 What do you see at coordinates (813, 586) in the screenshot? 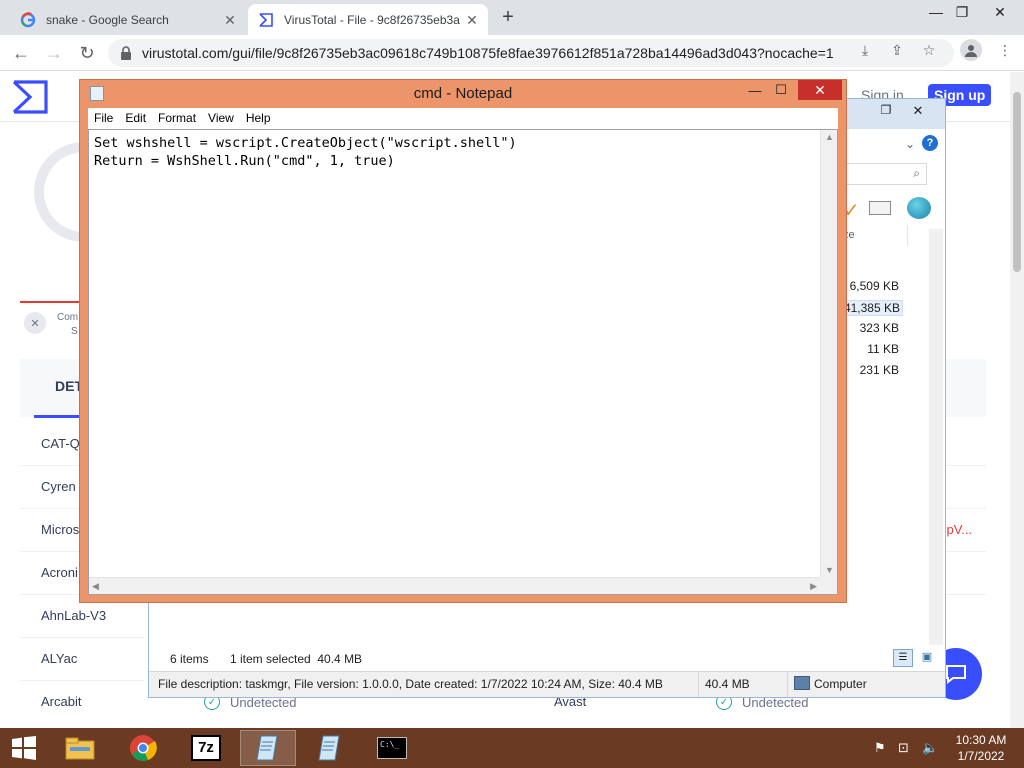
I see `scroll-right-icon: ▶` at bounding box center [813, 586].